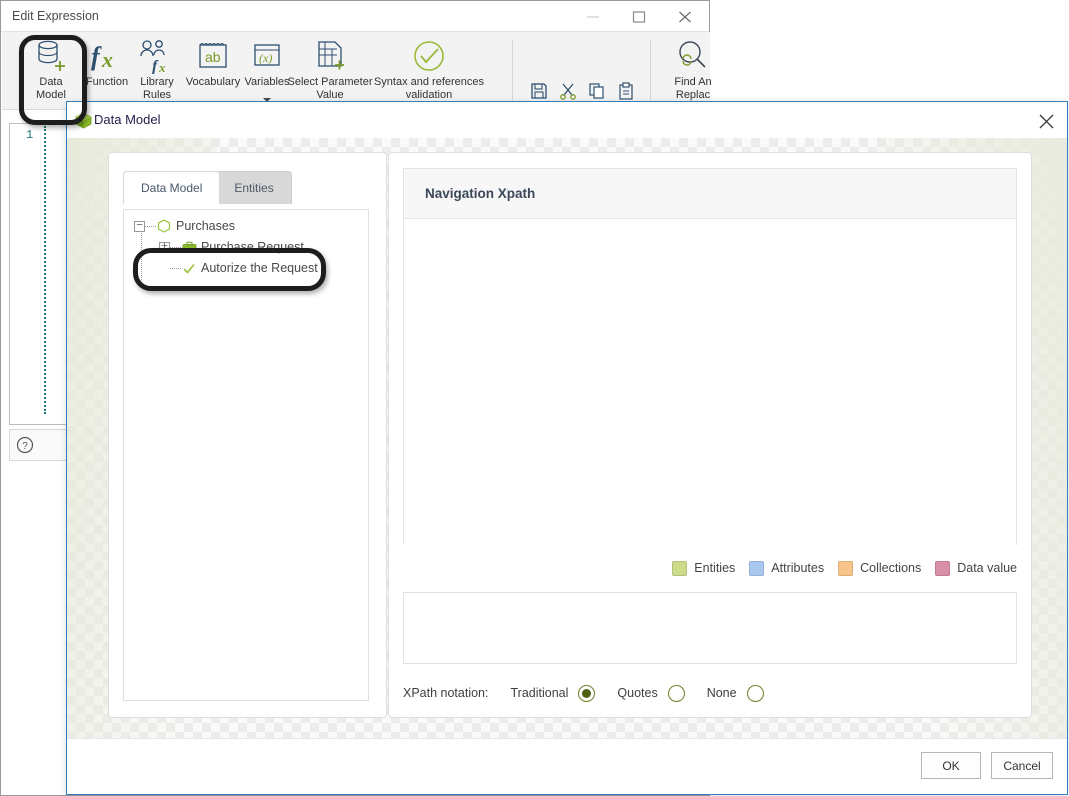 The image size is (1069, 796). I want to click on tree-node-purchases: − Purchases, so click(184, 226).